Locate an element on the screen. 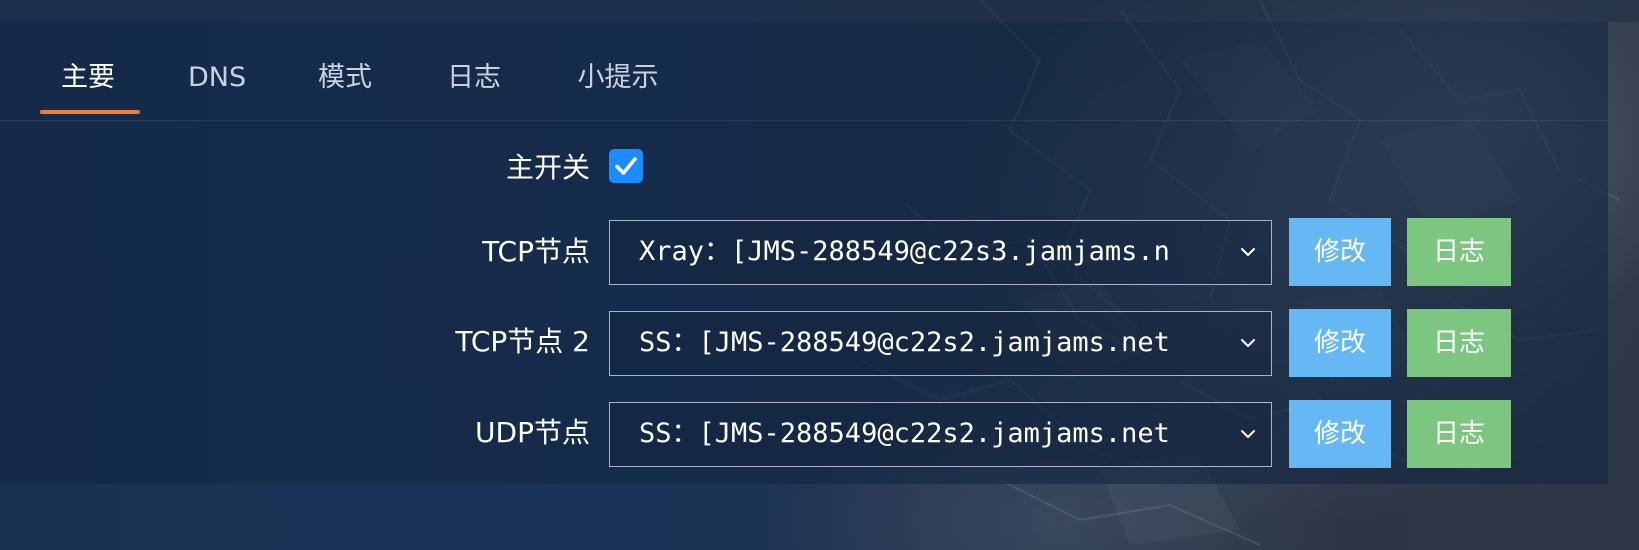 This screenshot has width=1639, height=550. udp-node-log-button: 日志 is located at coordinates (1459, 434).